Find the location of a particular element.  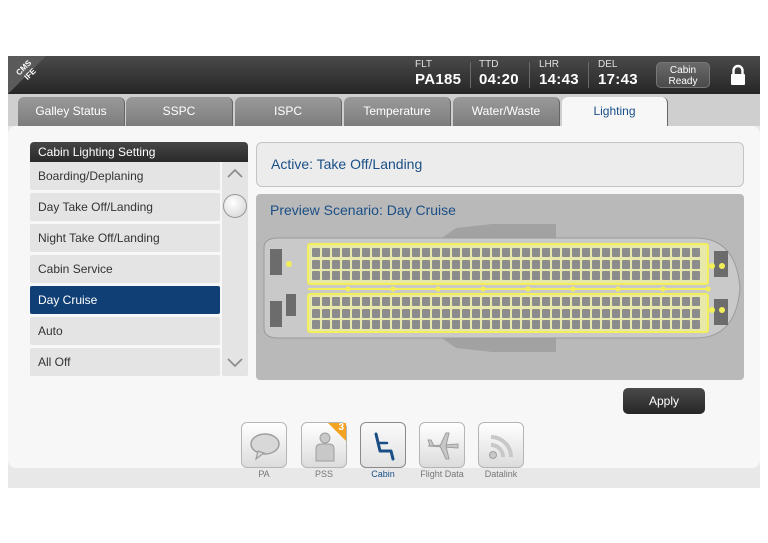

tab-sspc: SSPC is located at coordinates (179, 111).